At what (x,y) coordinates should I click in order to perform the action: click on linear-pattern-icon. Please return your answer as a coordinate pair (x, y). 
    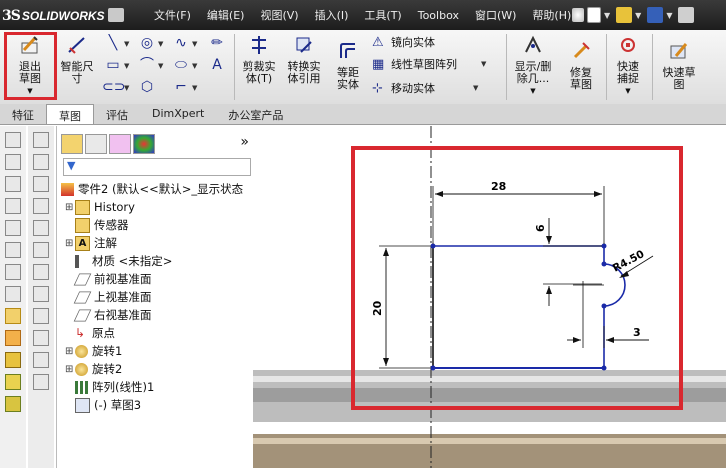
    Looking at the image, I should click on (41, 294).